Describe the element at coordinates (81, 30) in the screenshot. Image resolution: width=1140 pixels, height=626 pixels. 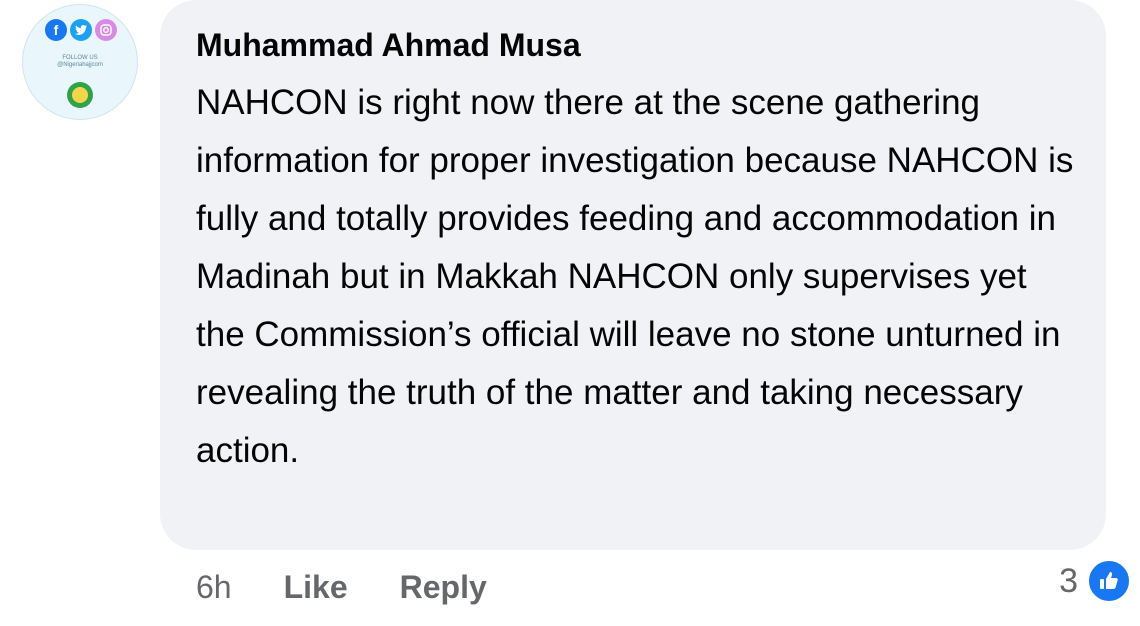
I see `twitter-icon` at that location.